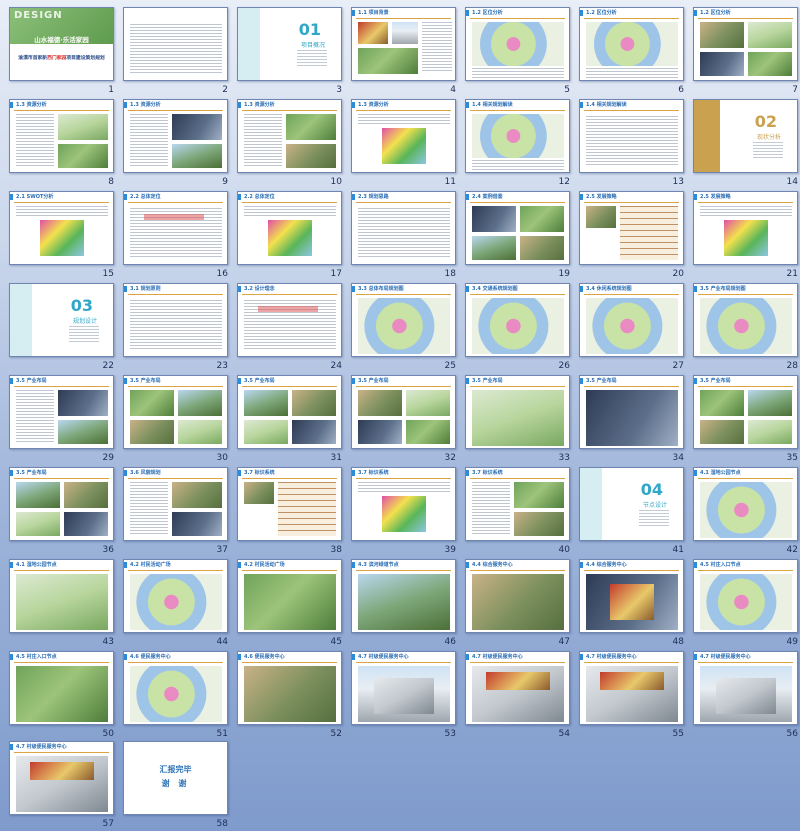 This screenshot has width=800, height=831. I want to click on slide-thumbnail-52: 4.6 便民服务中心 52, so click(289, 696).